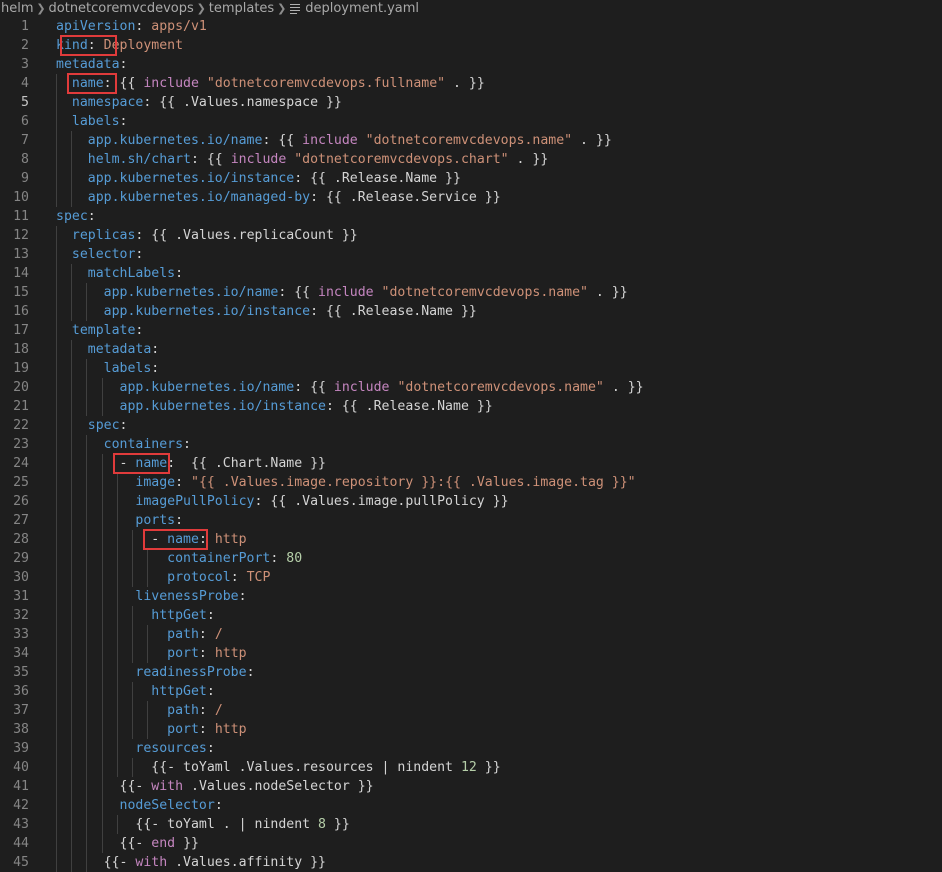 The image size is (942, 872). Describe the element at coordinates (187, 596) in the screenshot. I see `code-token: livenessProbe` at that location.